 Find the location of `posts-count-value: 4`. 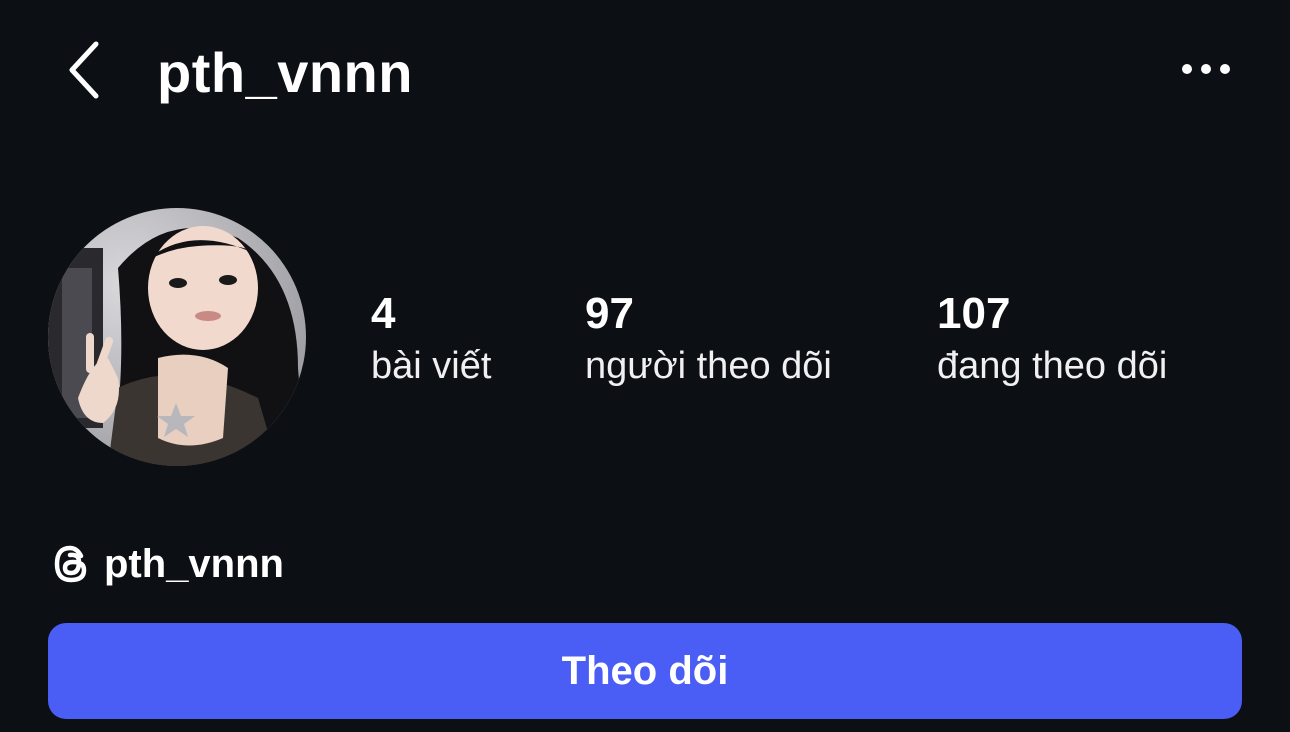

posts-count-value: 4 is located at coordinates (383, 313).